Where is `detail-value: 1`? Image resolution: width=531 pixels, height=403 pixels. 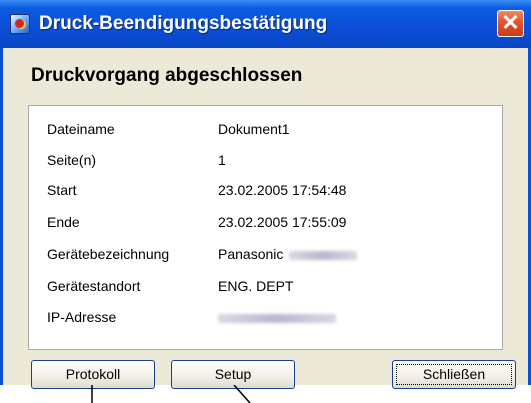
detail-value: 1 is located at coordinates (222, 160).